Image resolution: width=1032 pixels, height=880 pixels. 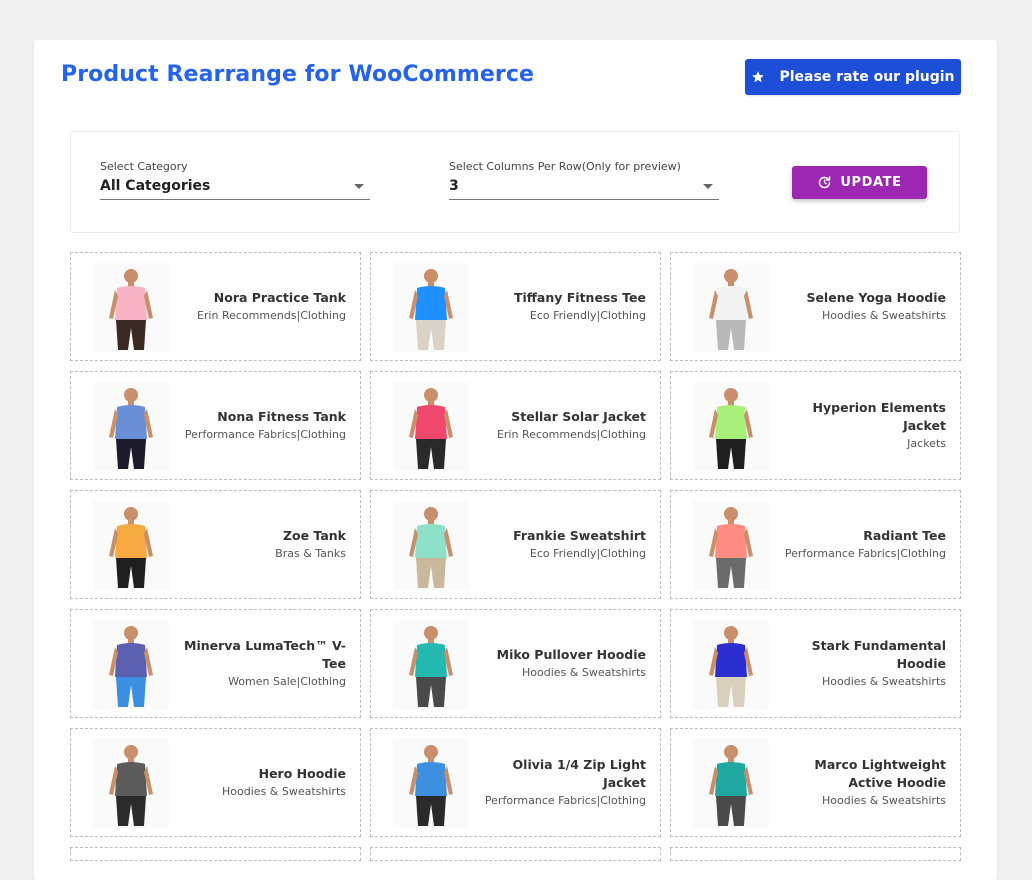 I want to click on product-name: Miko Pullover Hoodie, so click(x=571, y=654).